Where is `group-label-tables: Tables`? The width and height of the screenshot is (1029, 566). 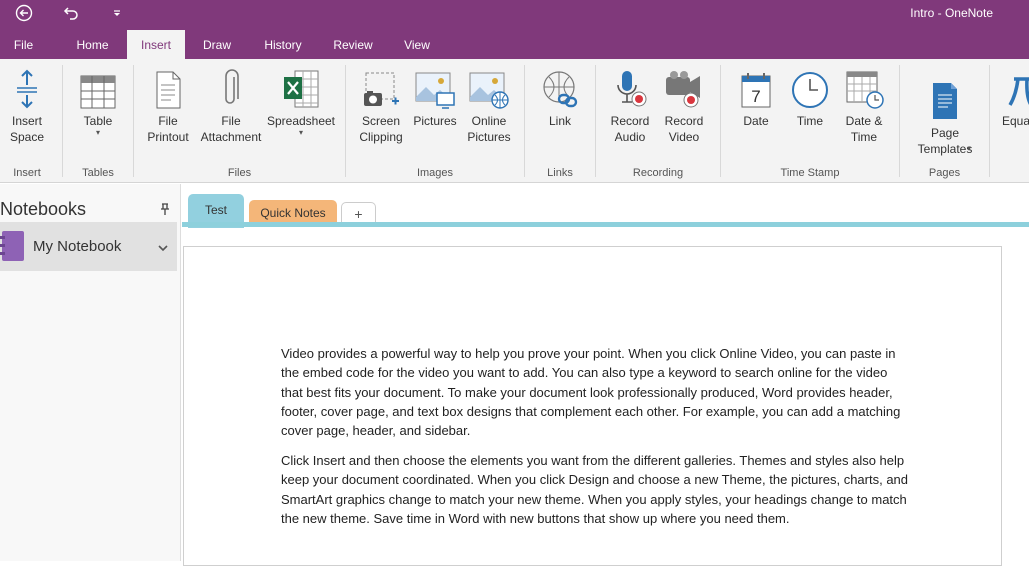
group-label-tables: Tables is located at coordinates (98, 173).